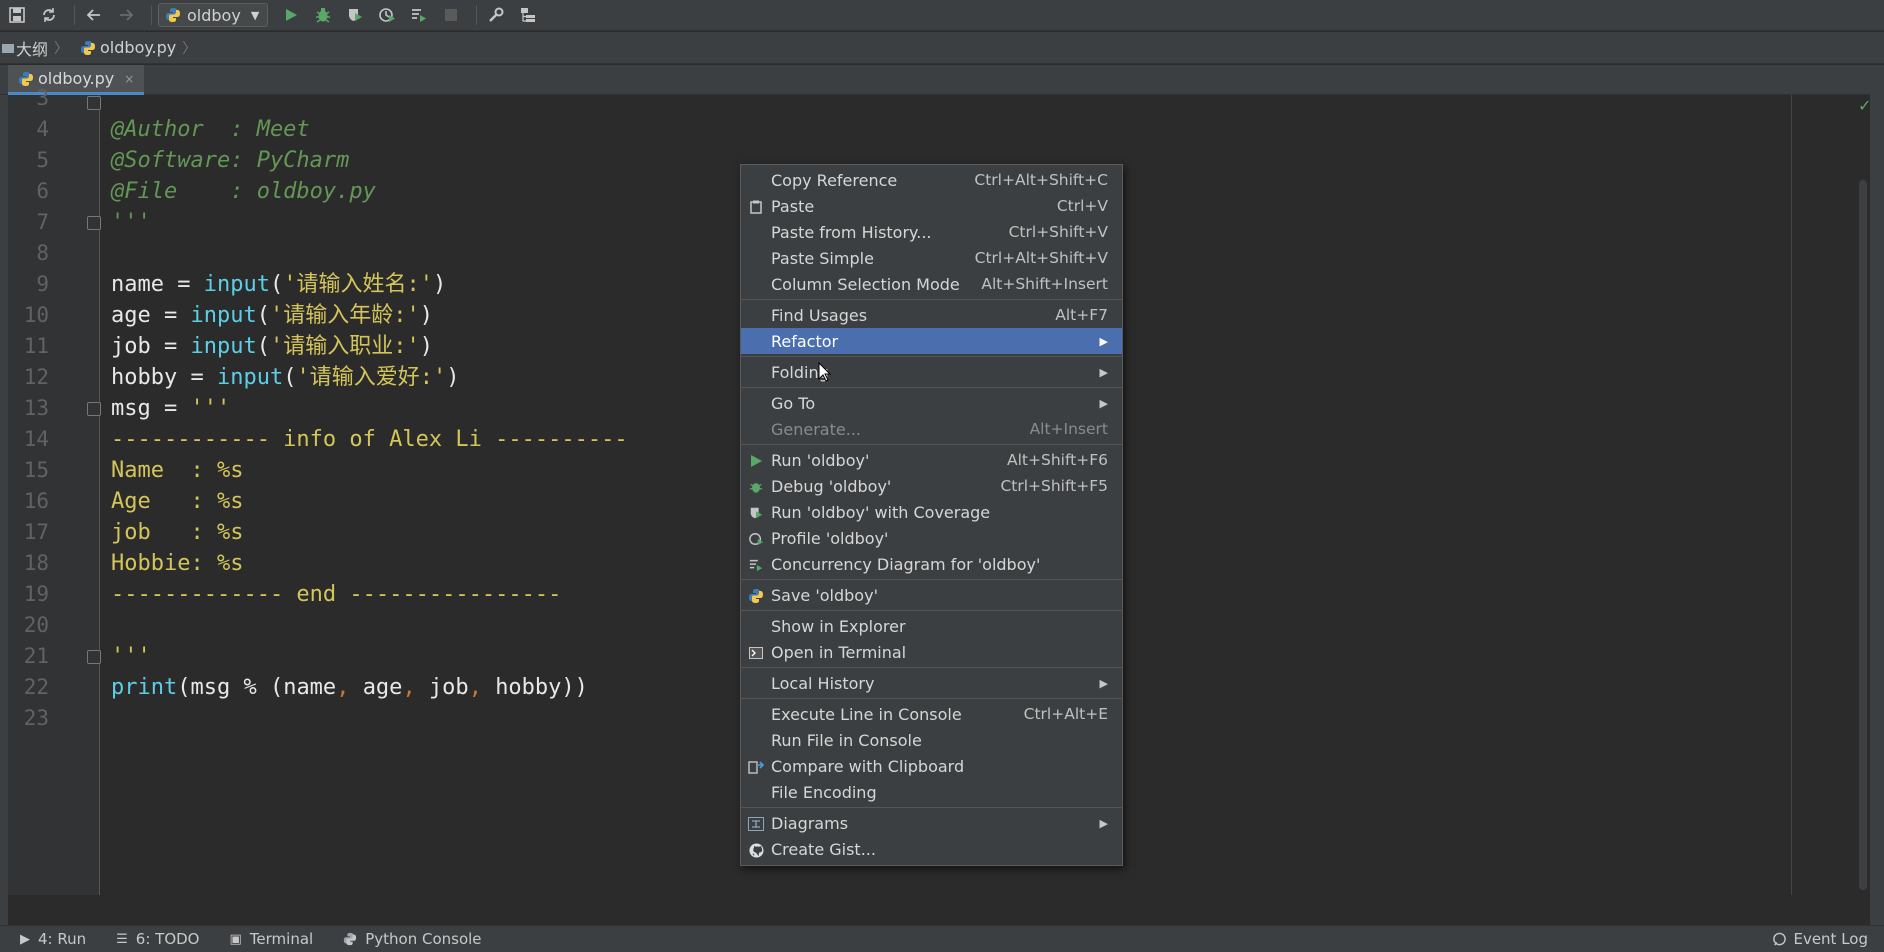 The image size is (1884, 952). What do you see at coordinates (36, 718) in the screenshot?
I see `line-number: 23` at bounding box center [36, 718].